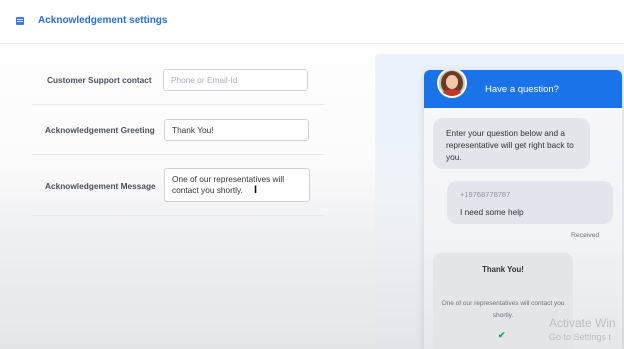 The width and height of the screenshot is (624, 349). What do you see at coordinates (582, 323) in the screenshot?
I see `activation-watermark: Activate Win` at bounding box center [582, 323].